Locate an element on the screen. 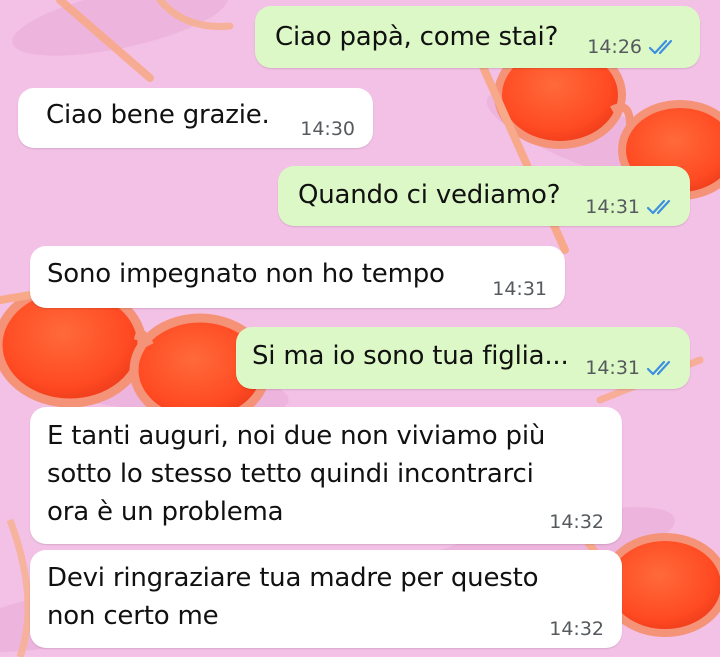  message-bubble-received: Ciao bene grazie. 14:30 is located at coordinates (195, 118).